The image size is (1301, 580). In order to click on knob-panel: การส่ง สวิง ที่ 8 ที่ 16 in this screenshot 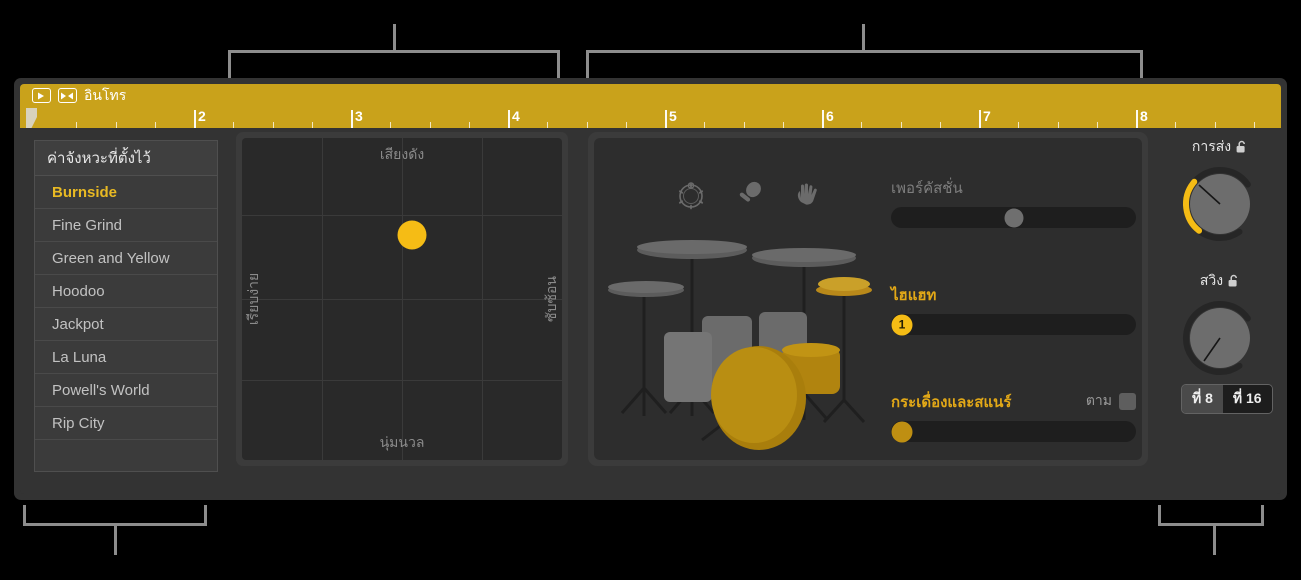, I will do `click(1220, 299)`.